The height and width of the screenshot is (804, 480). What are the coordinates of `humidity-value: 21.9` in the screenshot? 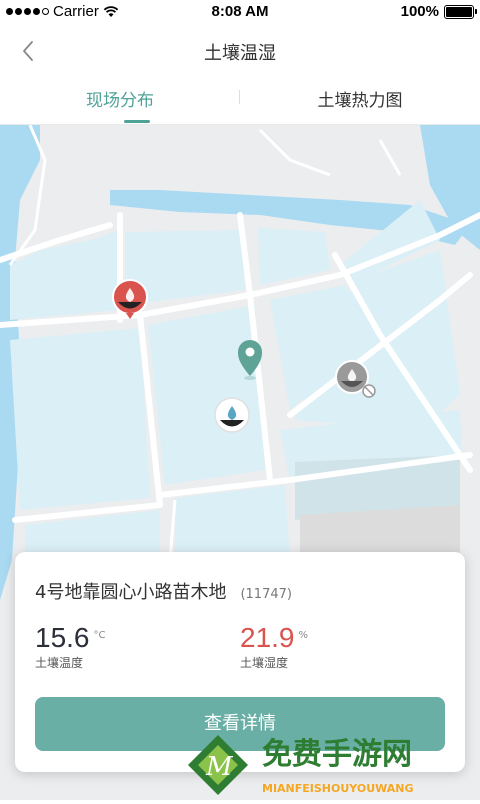 It's located at (267, 637).